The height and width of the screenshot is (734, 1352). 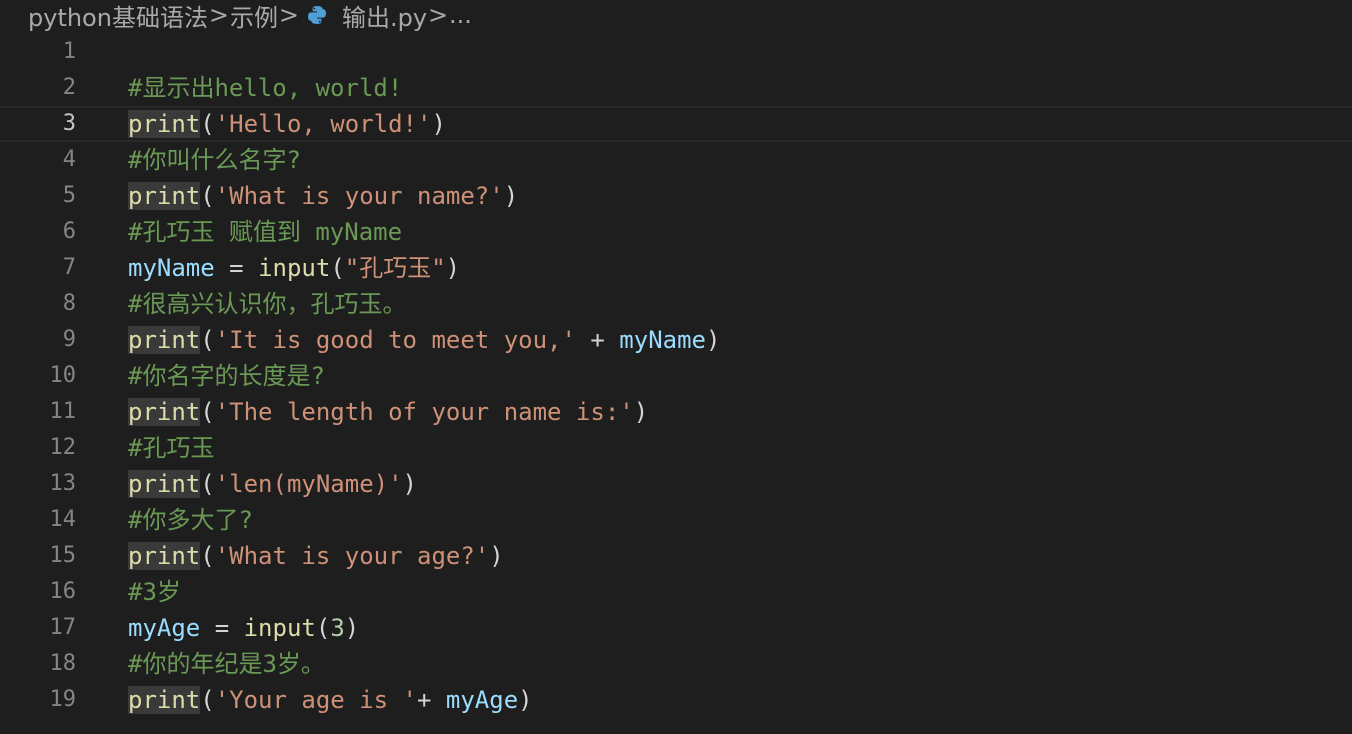 I want to click on code-token-string: 'Your age is ', so click(x=315, y=700).